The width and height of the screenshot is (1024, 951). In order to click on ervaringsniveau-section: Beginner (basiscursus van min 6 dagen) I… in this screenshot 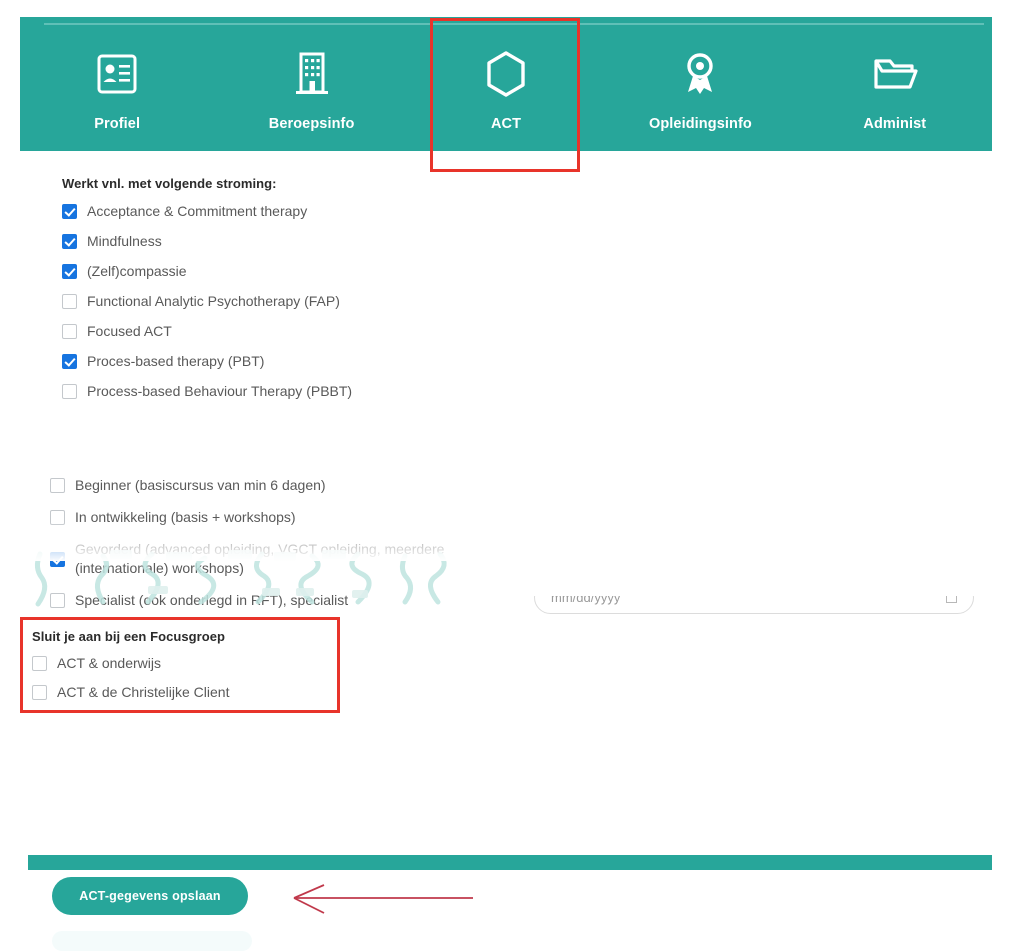, I will do `click(285, 536)`.